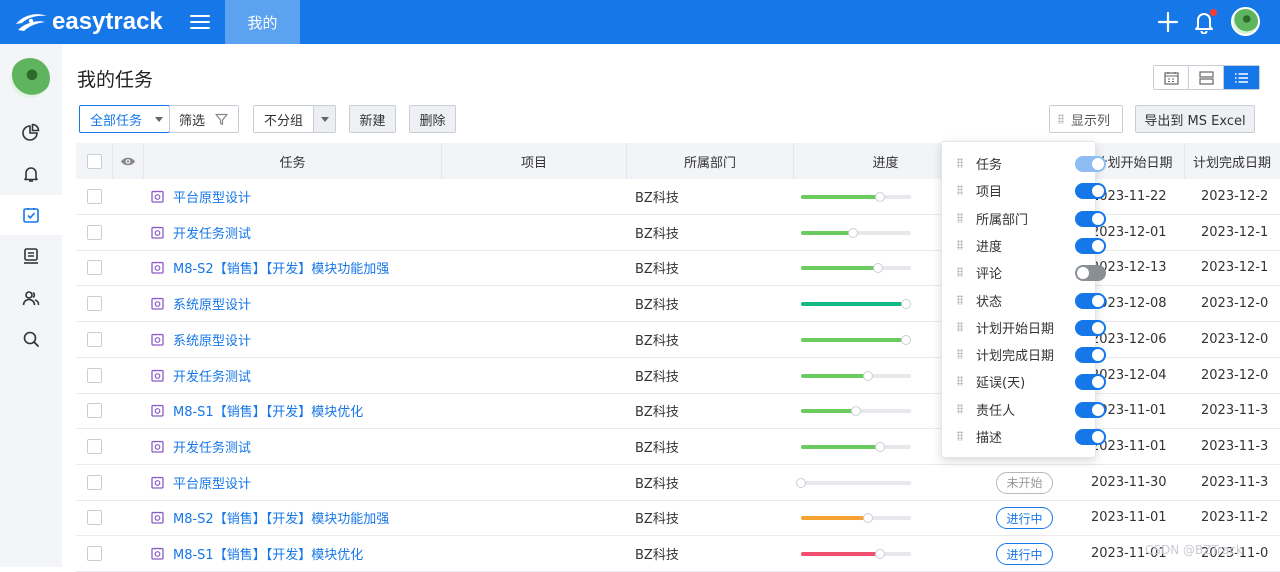 This screenshot has height=572, width=1280. What do you see at coordinates (534, 161) in the screenshot?
I see `column-header-project: 项目` at bounding box center [534, 161].